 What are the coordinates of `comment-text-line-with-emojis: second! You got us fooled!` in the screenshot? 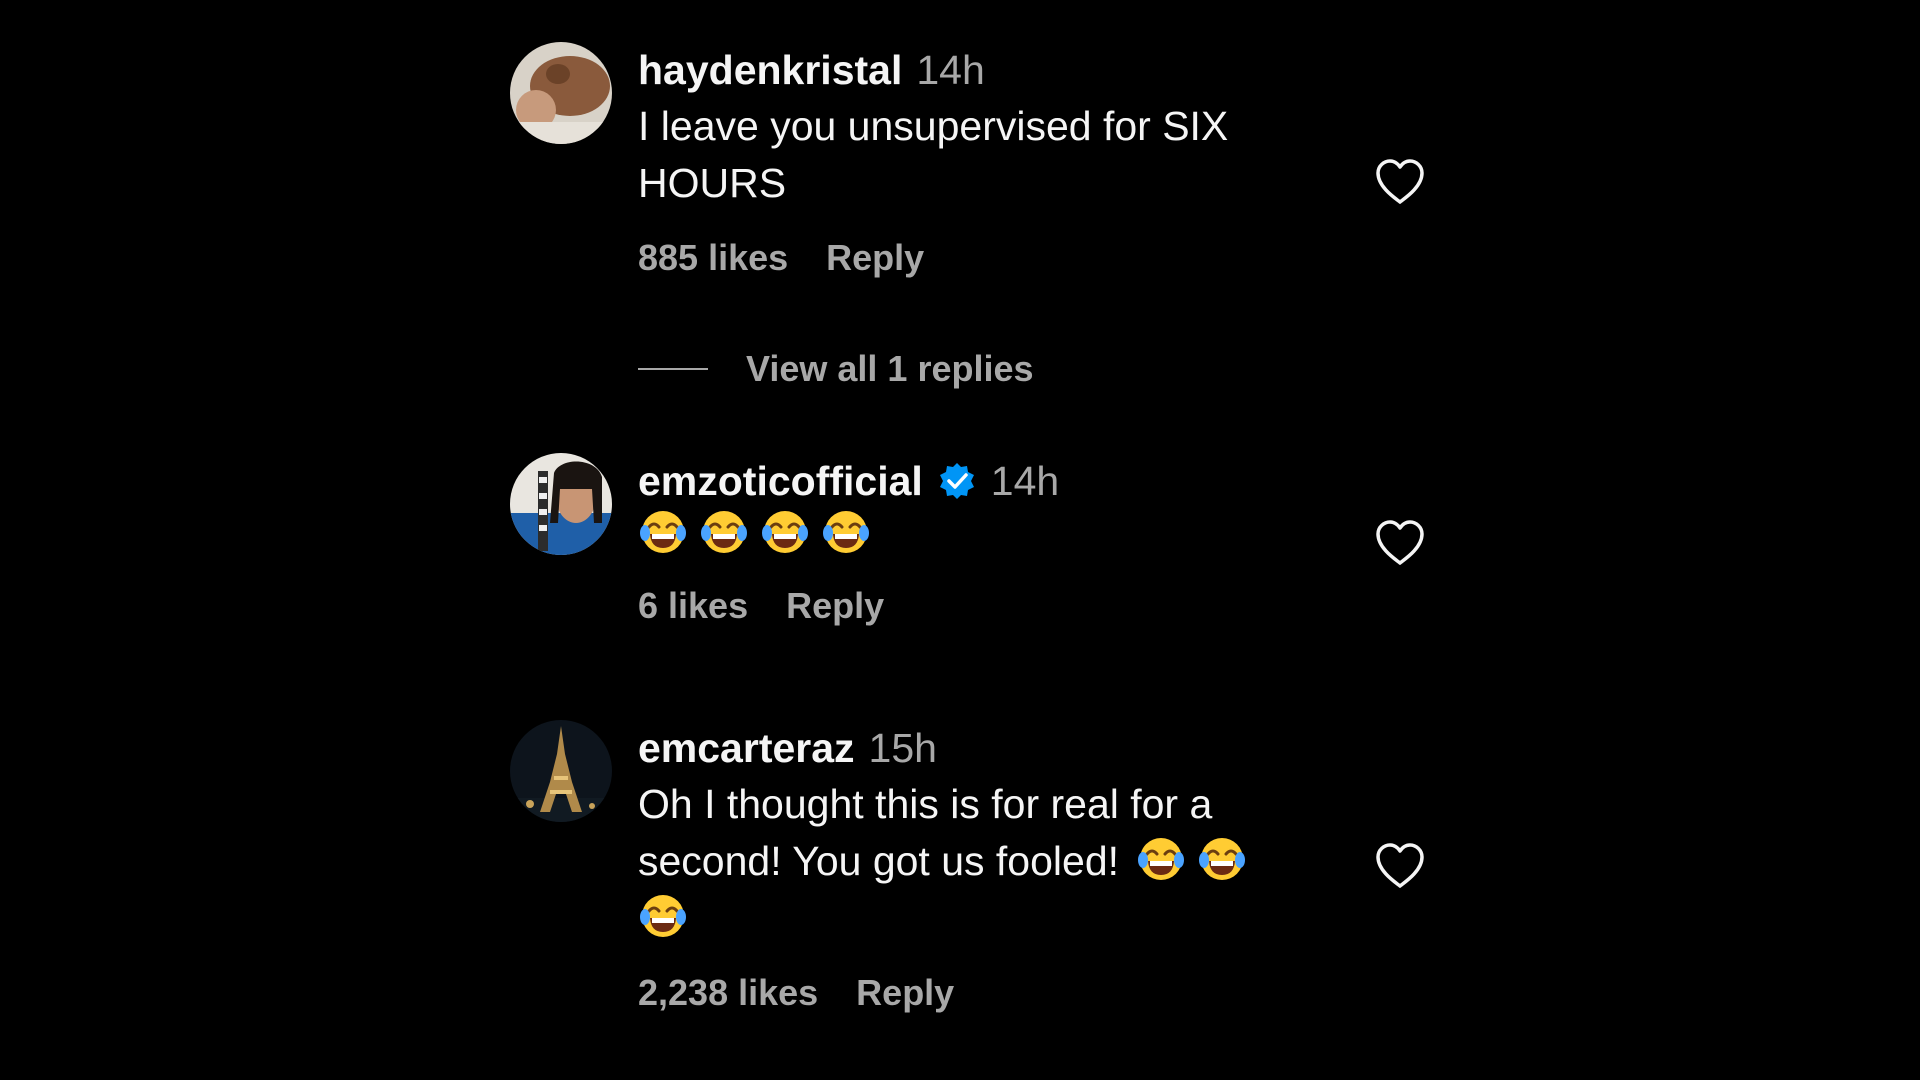 It's located at (963, 861).